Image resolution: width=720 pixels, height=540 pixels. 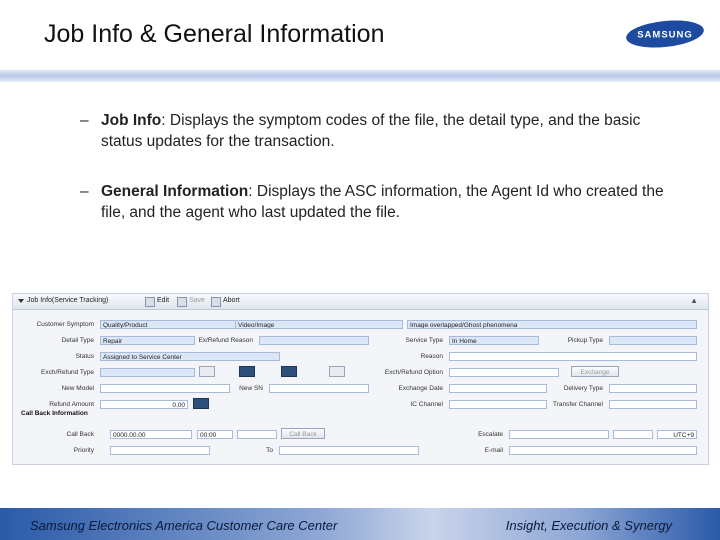 What do you see at coordinates (552, 324) in the screenshot?
I see `symptom-field-3: Image overlapped/Ghost phenomena` at bounding box center [552, 324].